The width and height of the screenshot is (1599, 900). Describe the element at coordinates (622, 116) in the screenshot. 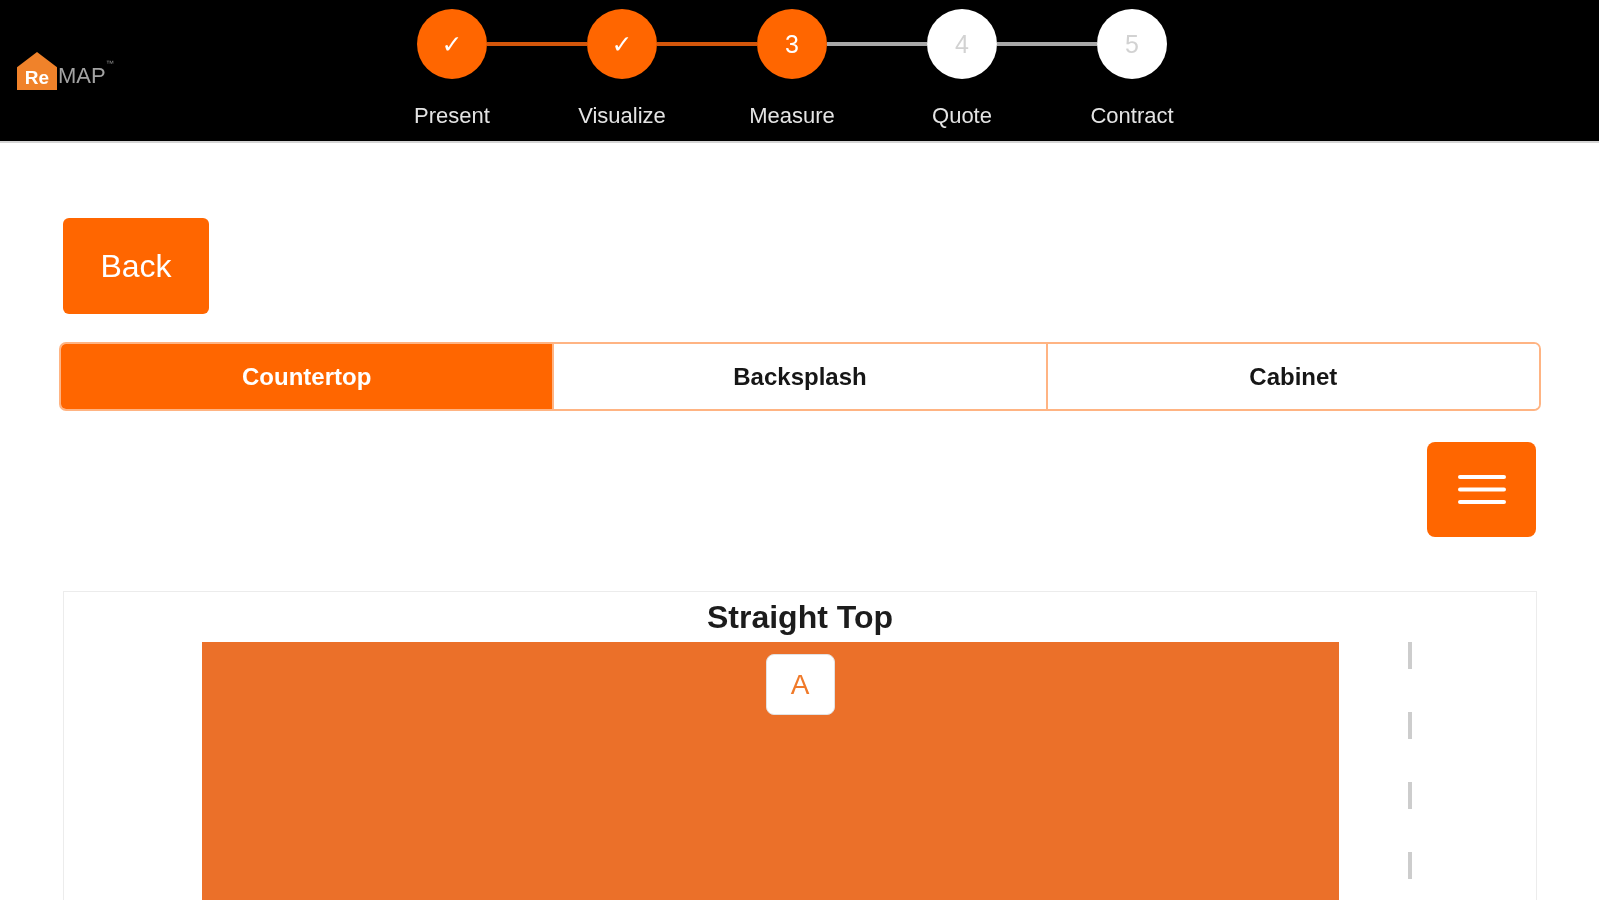

I see `step-label: Visualize` at that location.